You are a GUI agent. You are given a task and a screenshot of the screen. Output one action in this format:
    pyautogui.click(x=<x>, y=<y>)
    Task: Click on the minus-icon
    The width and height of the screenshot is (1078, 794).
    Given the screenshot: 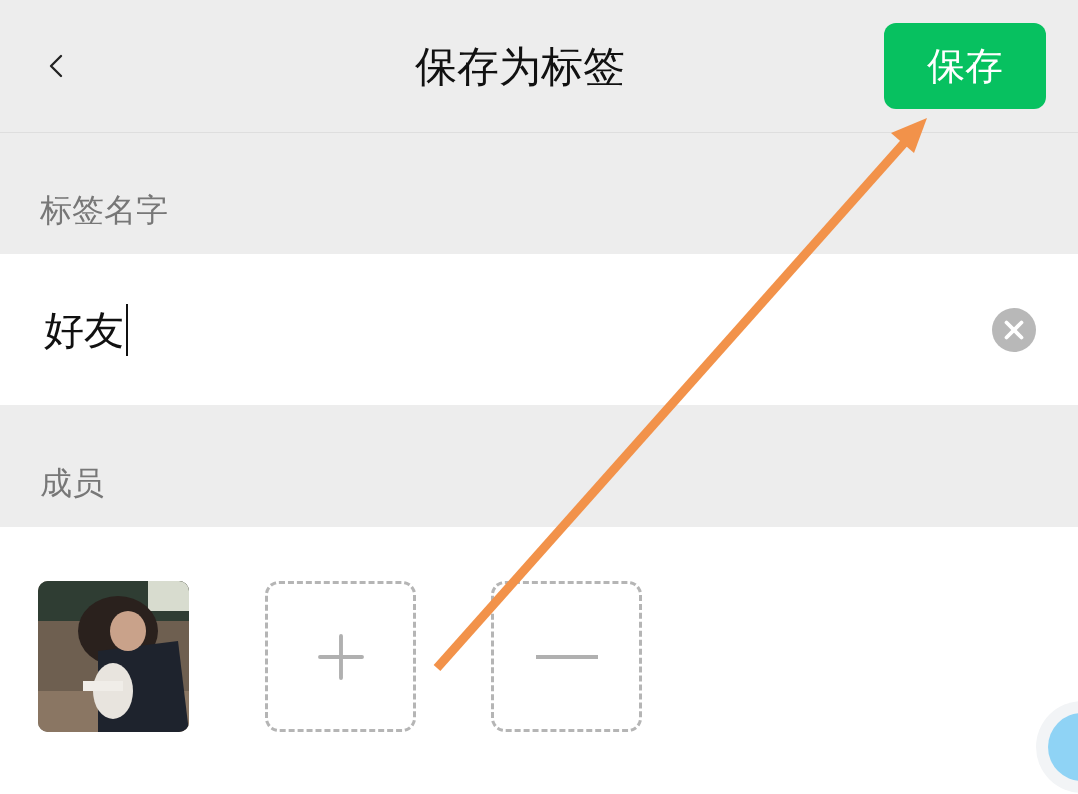 What is the action you would take?
    pyautogui.click(x=566, y=656)
    